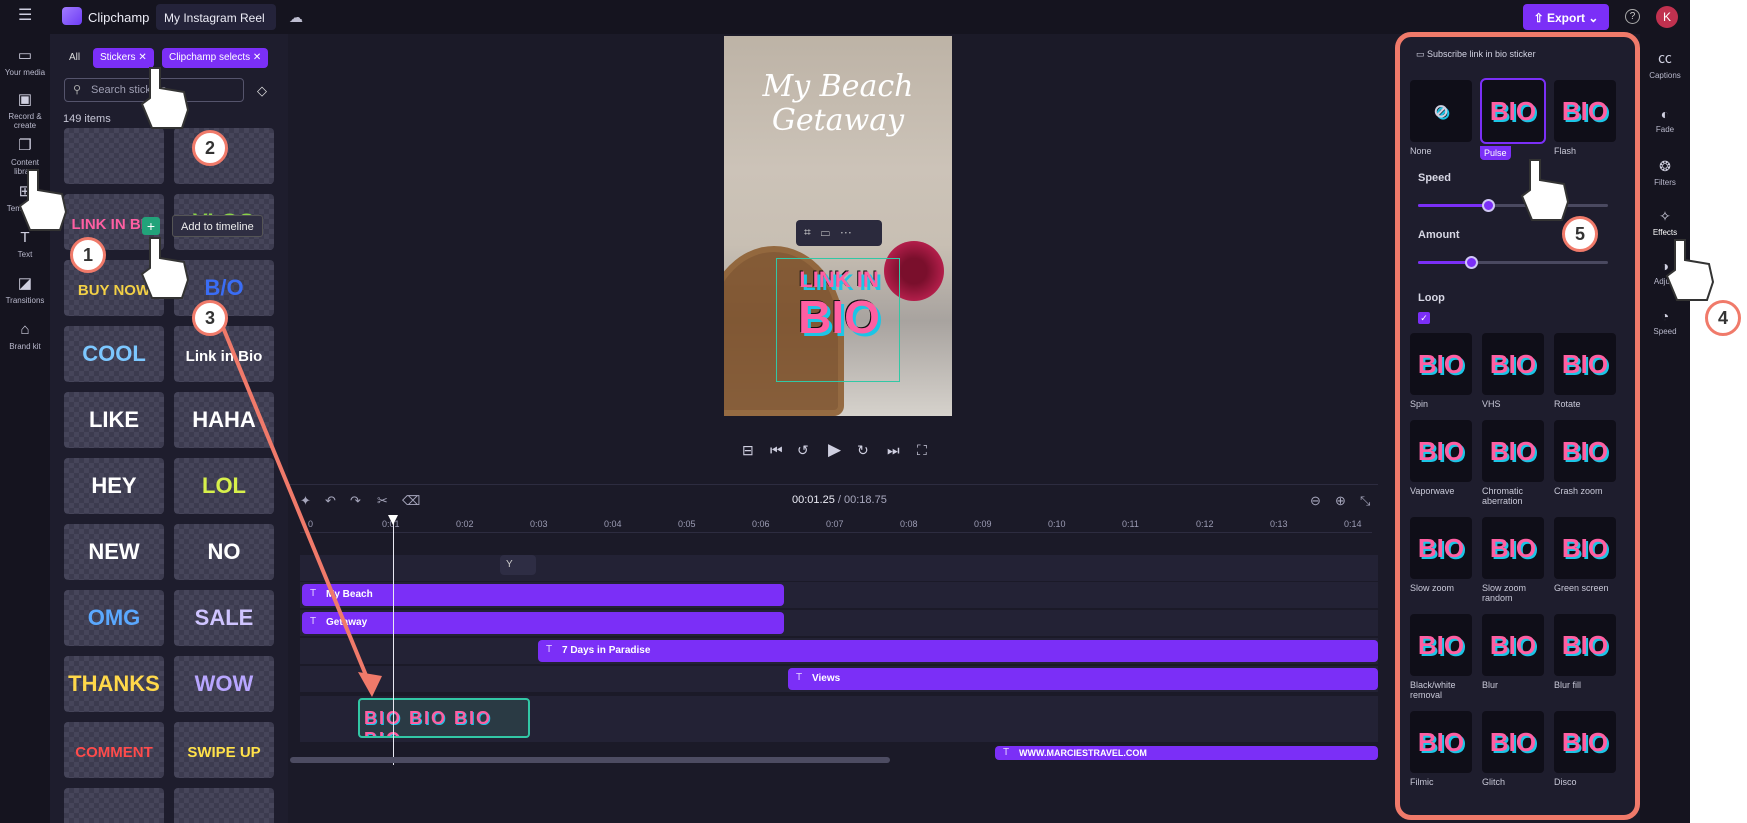 The width and height of the screenshot is (1747, 823). Describe the element at coordinates (1723, 318) in the screenshot. I see `step-badge-4: 4` at that location.